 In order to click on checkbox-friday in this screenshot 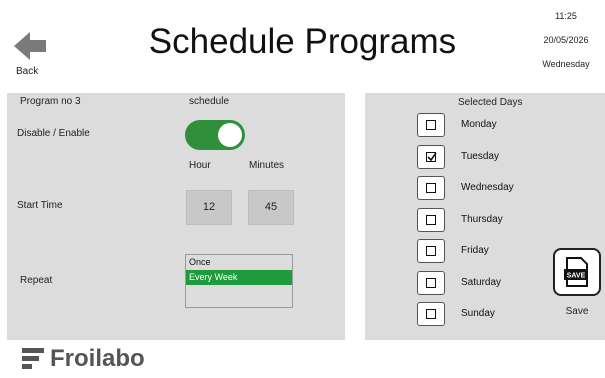, I will do `click(431, 251)`.